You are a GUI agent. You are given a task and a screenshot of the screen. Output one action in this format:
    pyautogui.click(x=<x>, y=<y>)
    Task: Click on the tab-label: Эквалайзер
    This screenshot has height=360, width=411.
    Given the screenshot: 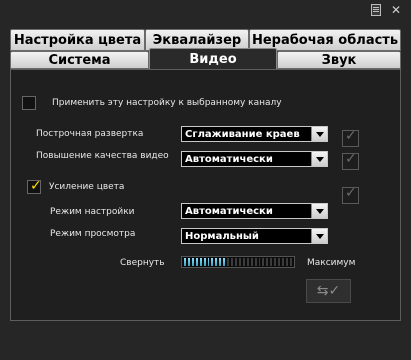 What is the action you would take?
    pyautogui.click(x=197, y=40)
    